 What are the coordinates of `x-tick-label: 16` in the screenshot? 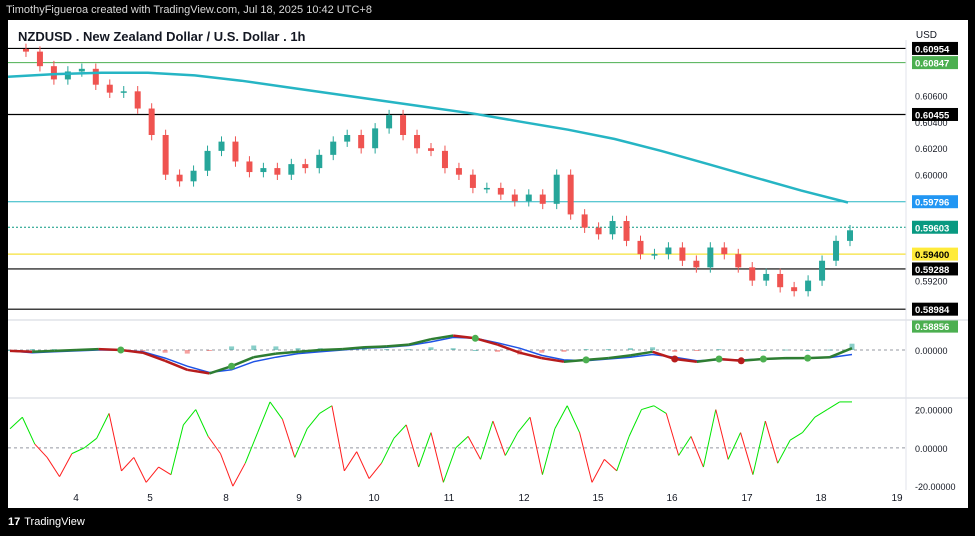 It's located at (672, 498).